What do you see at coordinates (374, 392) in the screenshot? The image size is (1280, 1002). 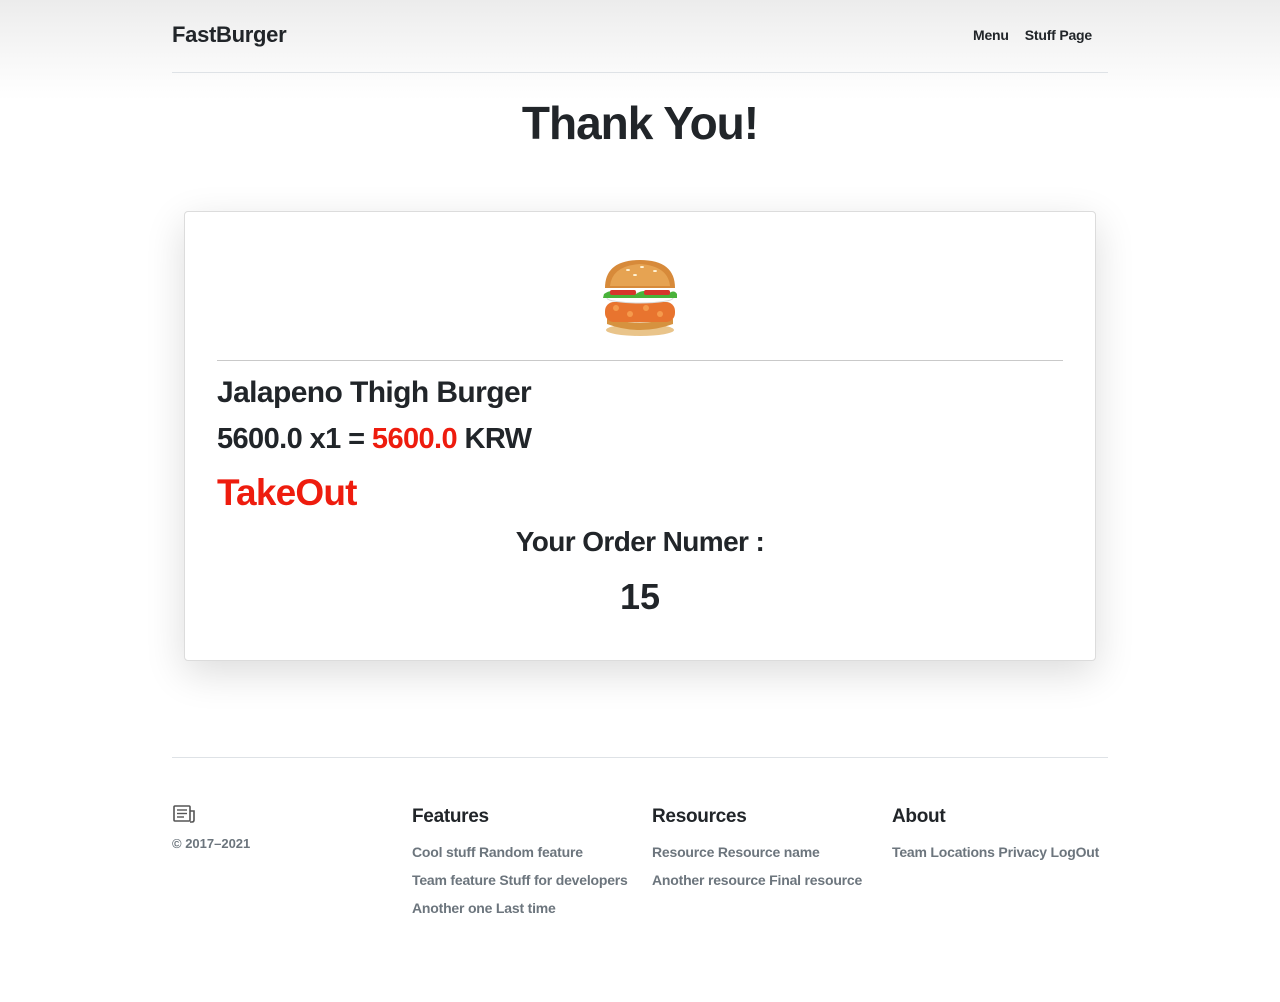 I see `item-name: Jalapeno Thigh Burger` at bounding box center [374, 392].